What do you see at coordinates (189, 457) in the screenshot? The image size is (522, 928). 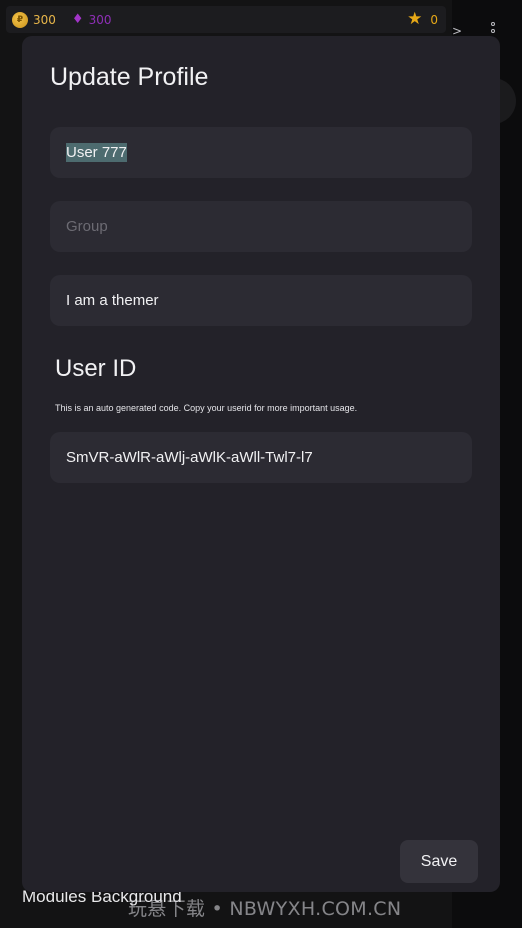 I see `user-id-value: SmVR-aWlR-aWlj-aWlK-aWll-Twl7-l7` at bounding box center [189, 457].